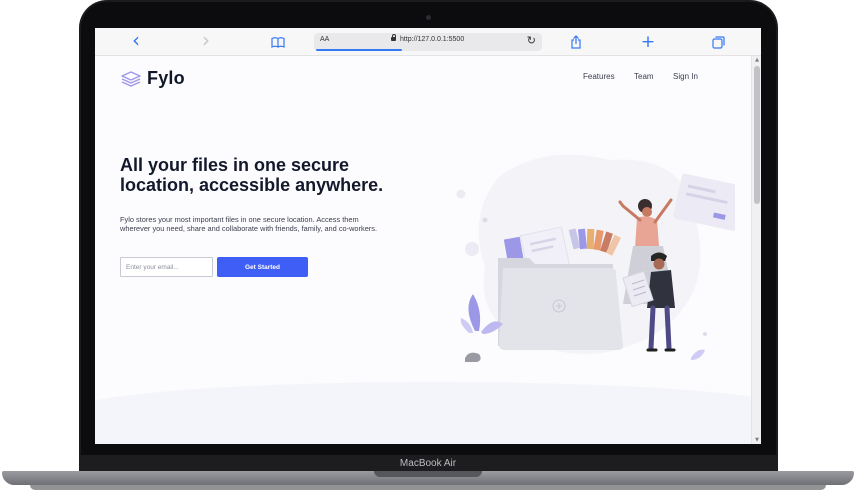  What do you see at coordinates (473, 357) in the screenshot?
I see `rock` at bounding box center [473, 357].